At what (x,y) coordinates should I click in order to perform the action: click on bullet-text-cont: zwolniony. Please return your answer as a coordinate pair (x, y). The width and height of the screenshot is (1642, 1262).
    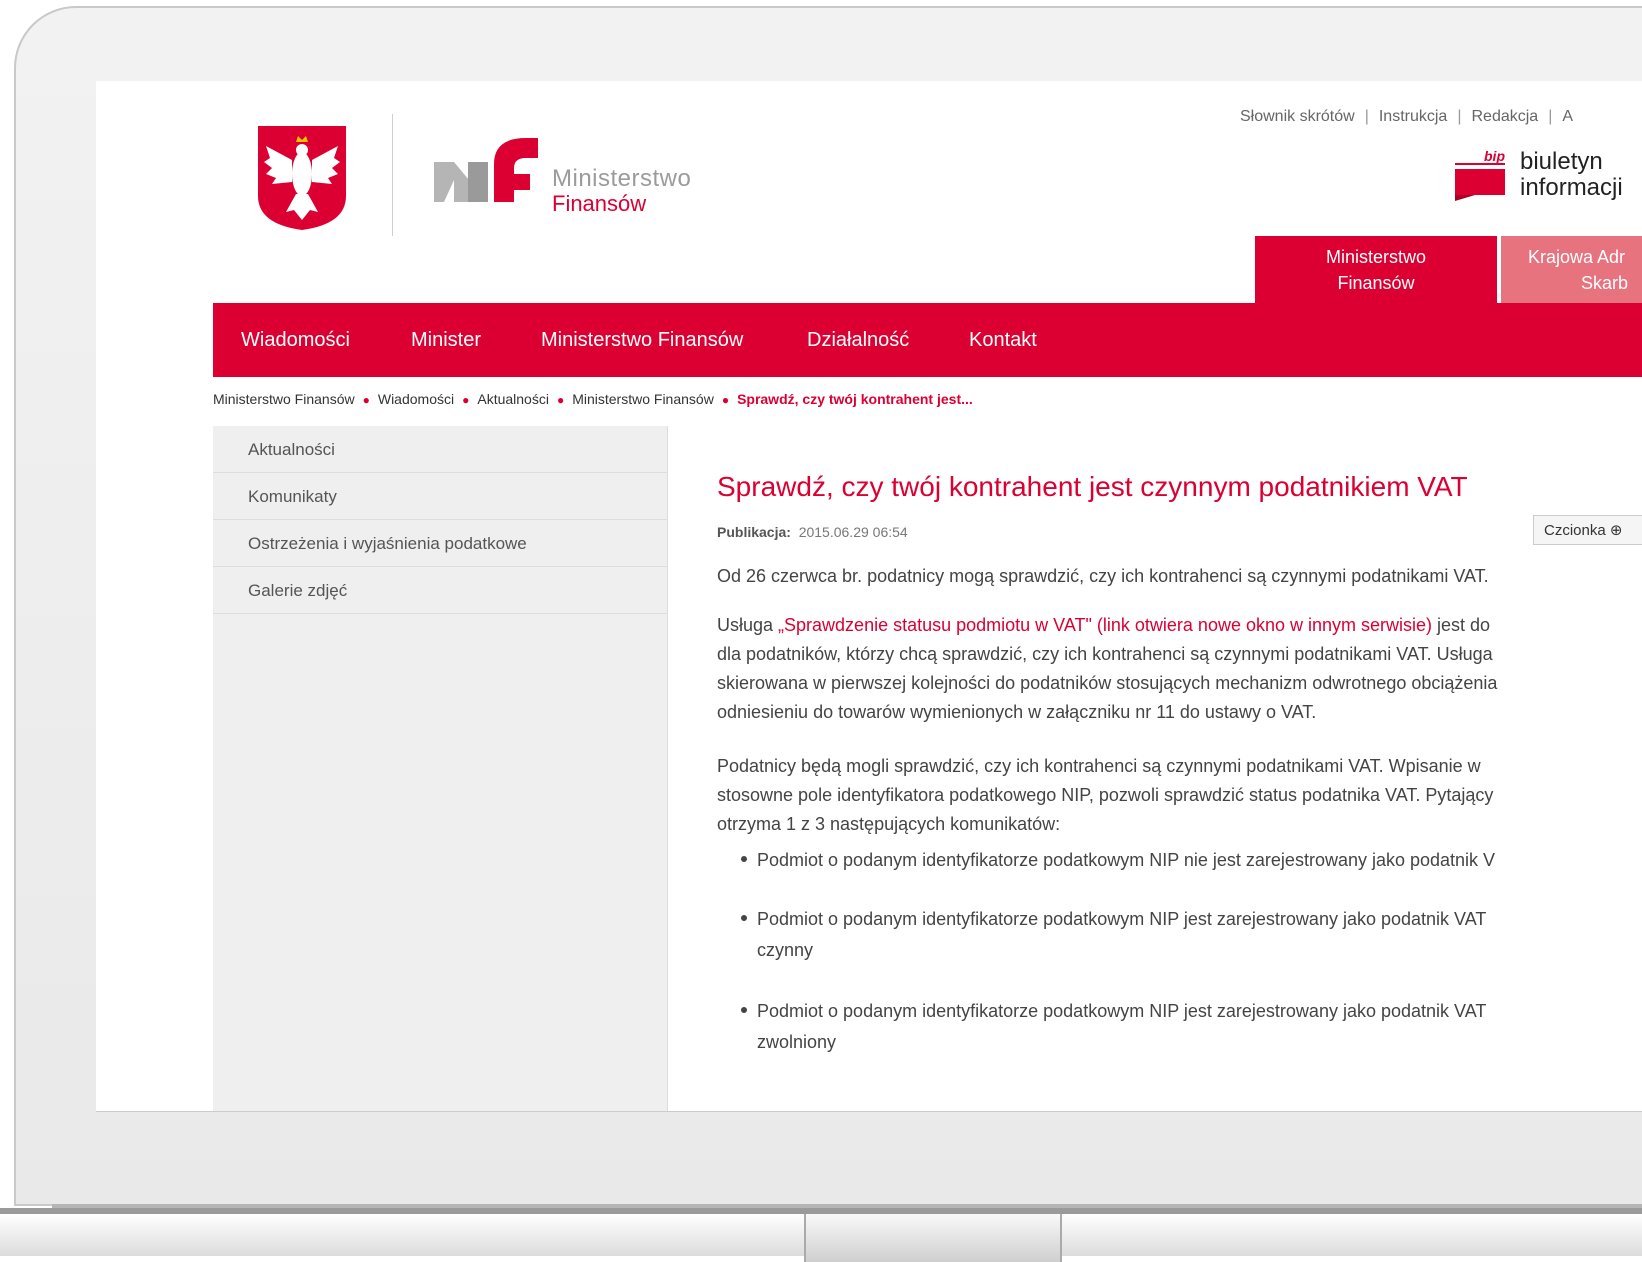
    Looking at the image, I should click on (797, 1042).